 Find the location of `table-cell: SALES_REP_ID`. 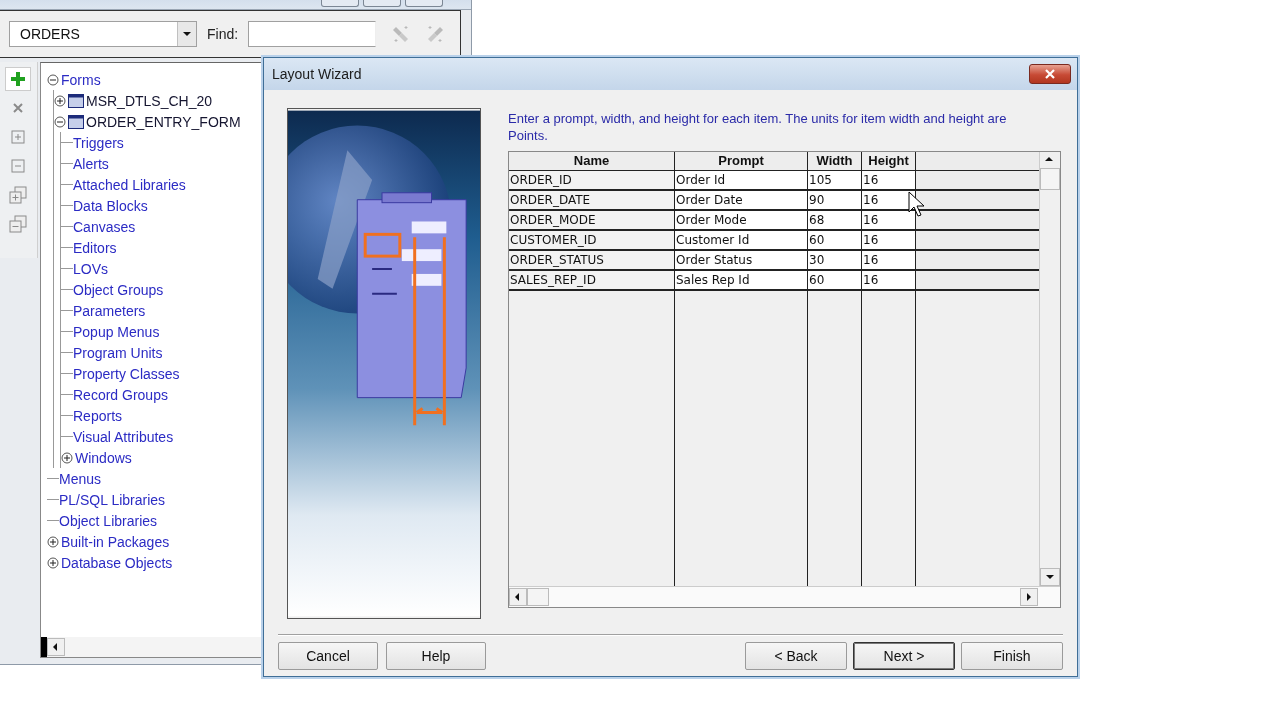

table-cell: SALES_REP_ID is located at coordinates (592, 280).